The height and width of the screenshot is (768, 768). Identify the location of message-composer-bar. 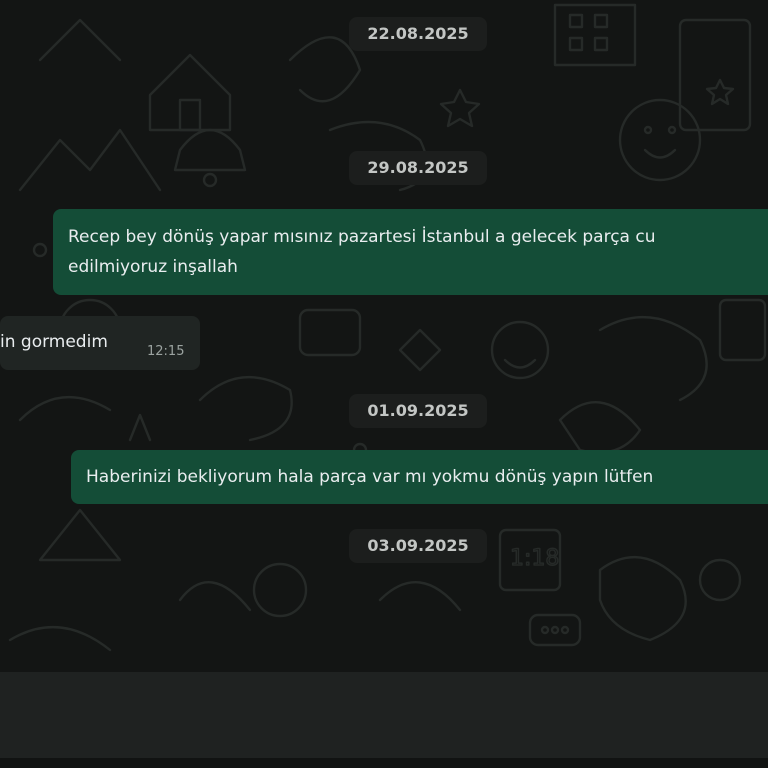
(384, 720).